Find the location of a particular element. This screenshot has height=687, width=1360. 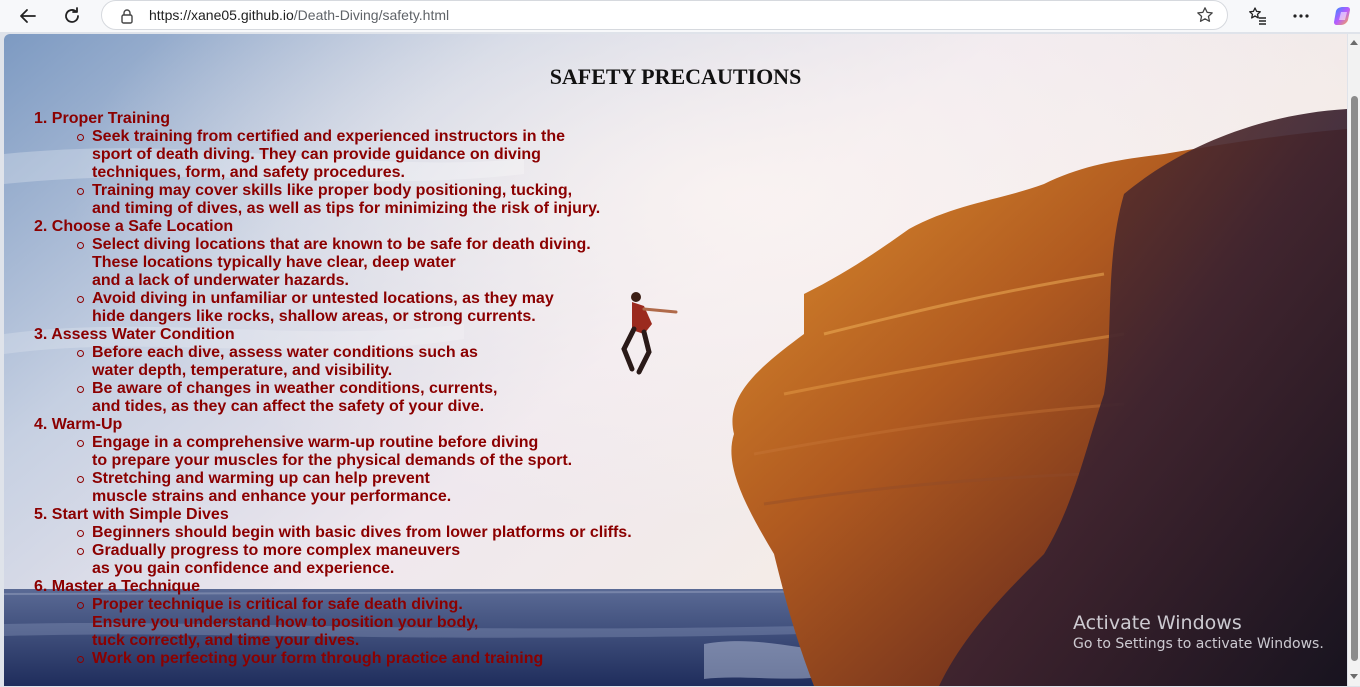

scroll-thumb is located at coordinates (1354, 378).